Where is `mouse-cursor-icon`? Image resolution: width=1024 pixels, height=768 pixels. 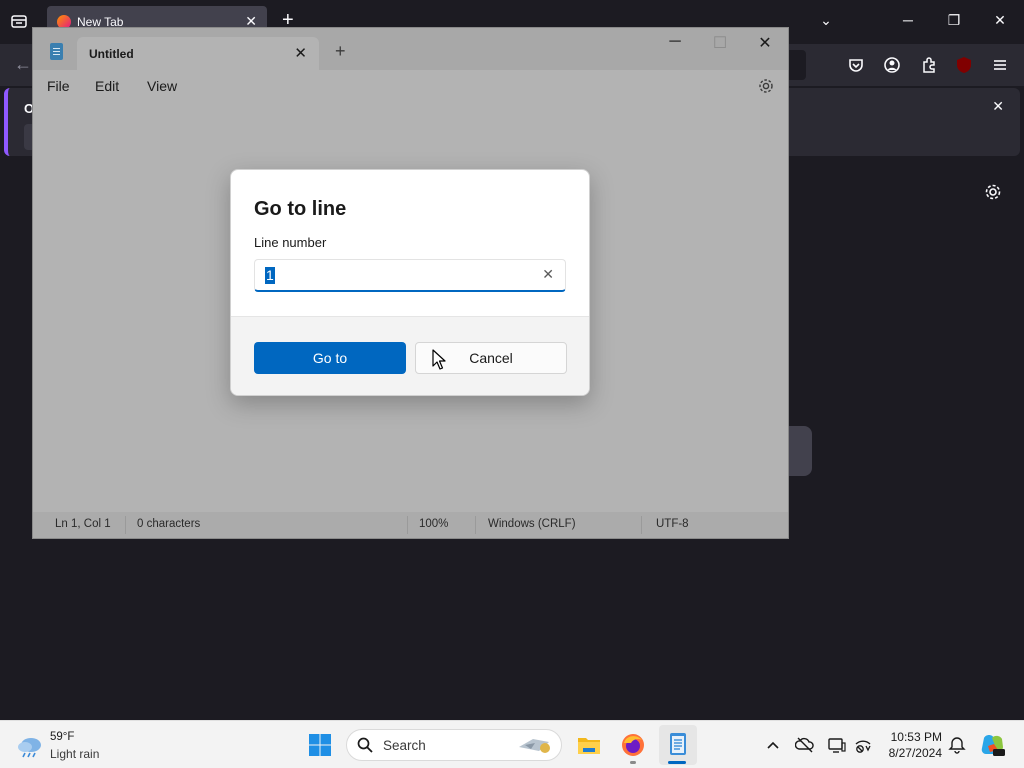 mouse-cursor-icon is located at coordinates (439, 359).